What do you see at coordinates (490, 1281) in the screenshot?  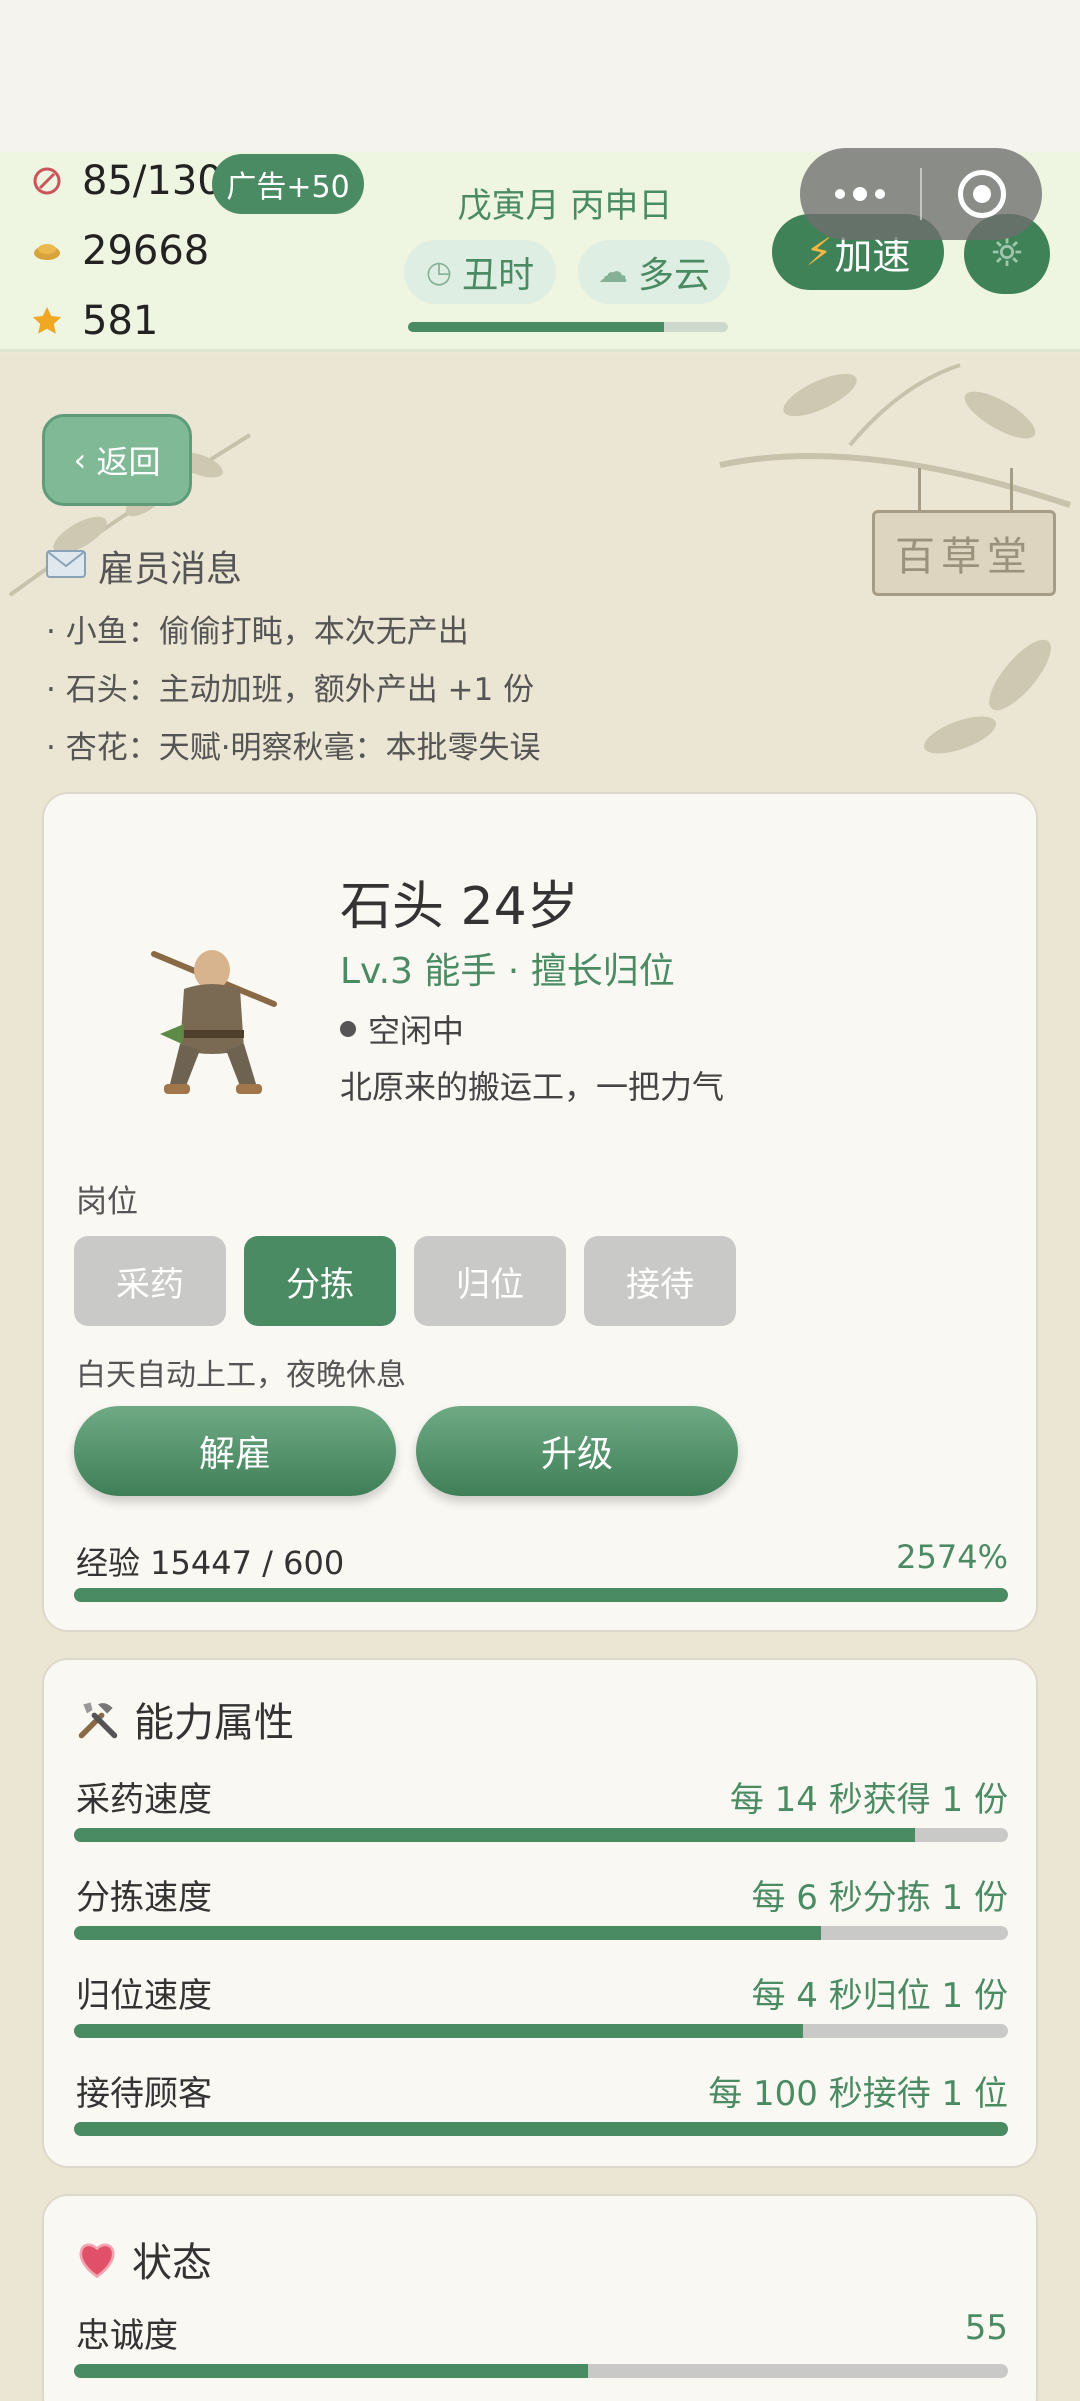 I see `post-button-shelve: 归位` at bounding box center [490, 1281].